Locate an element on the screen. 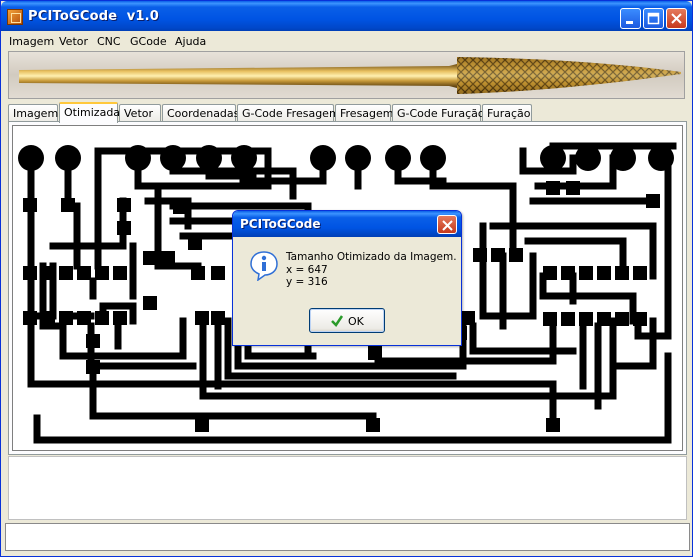  drill-bit-image is located at coordinates (350, 75).